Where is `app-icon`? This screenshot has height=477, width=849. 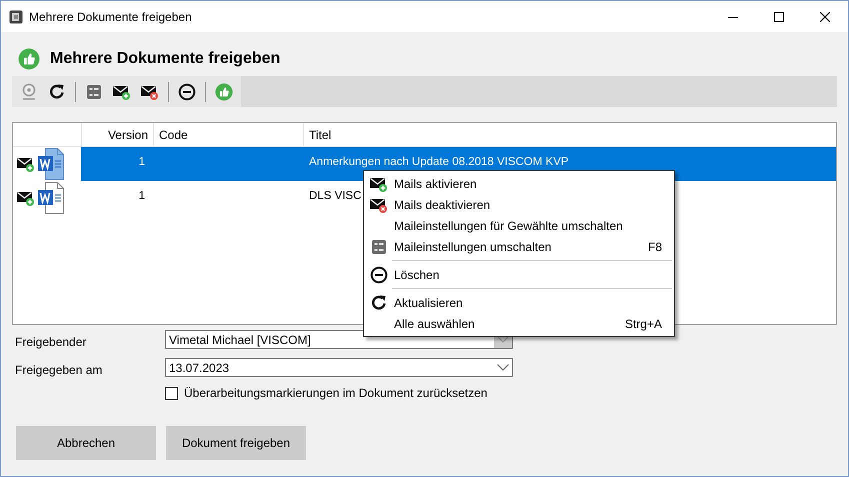 app-icon is located at coordinates (16, 17).